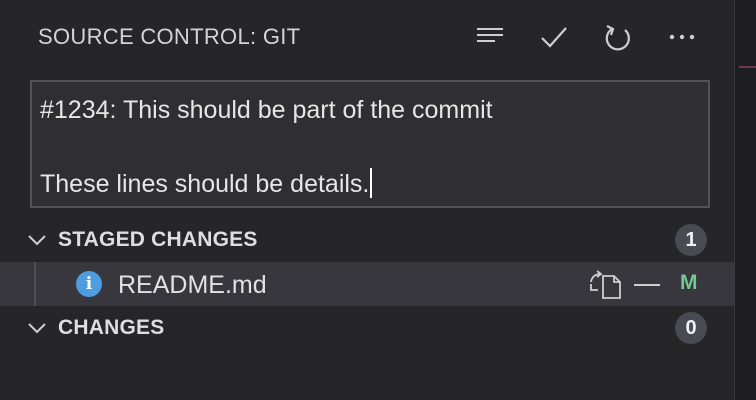 Image resolution: width=756 pixels, height=400 pixels. I want to click on panel-title: SOURCE CONTROL: GIT, so click(169, 36).